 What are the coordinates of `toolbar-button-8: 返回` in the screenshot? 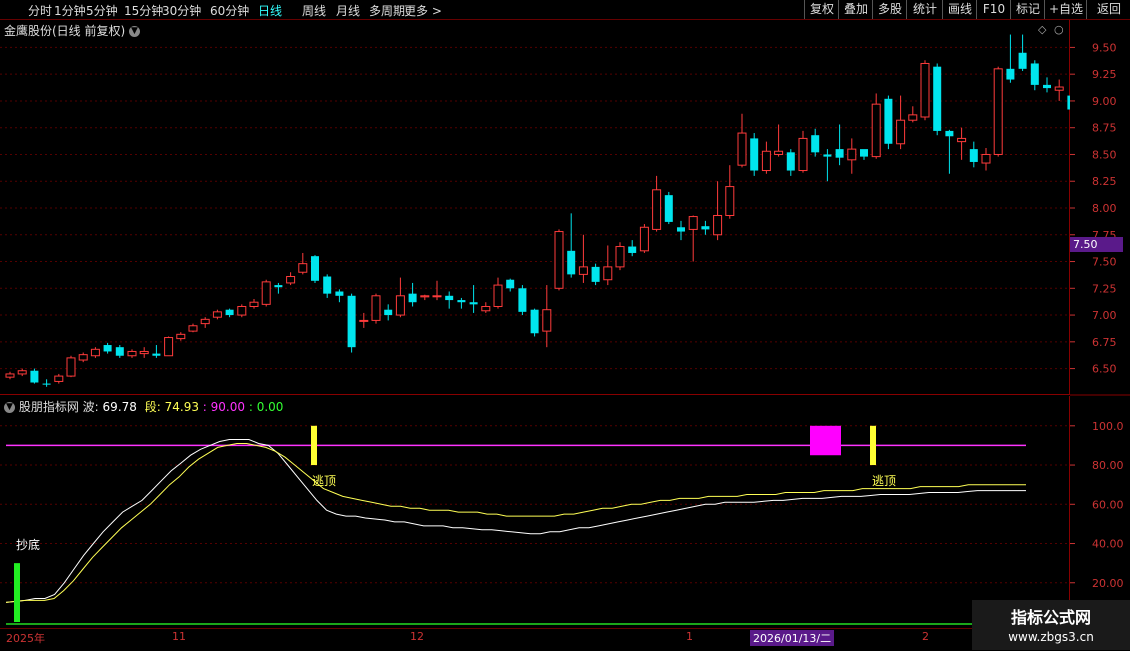 It's located at (1108, 9).